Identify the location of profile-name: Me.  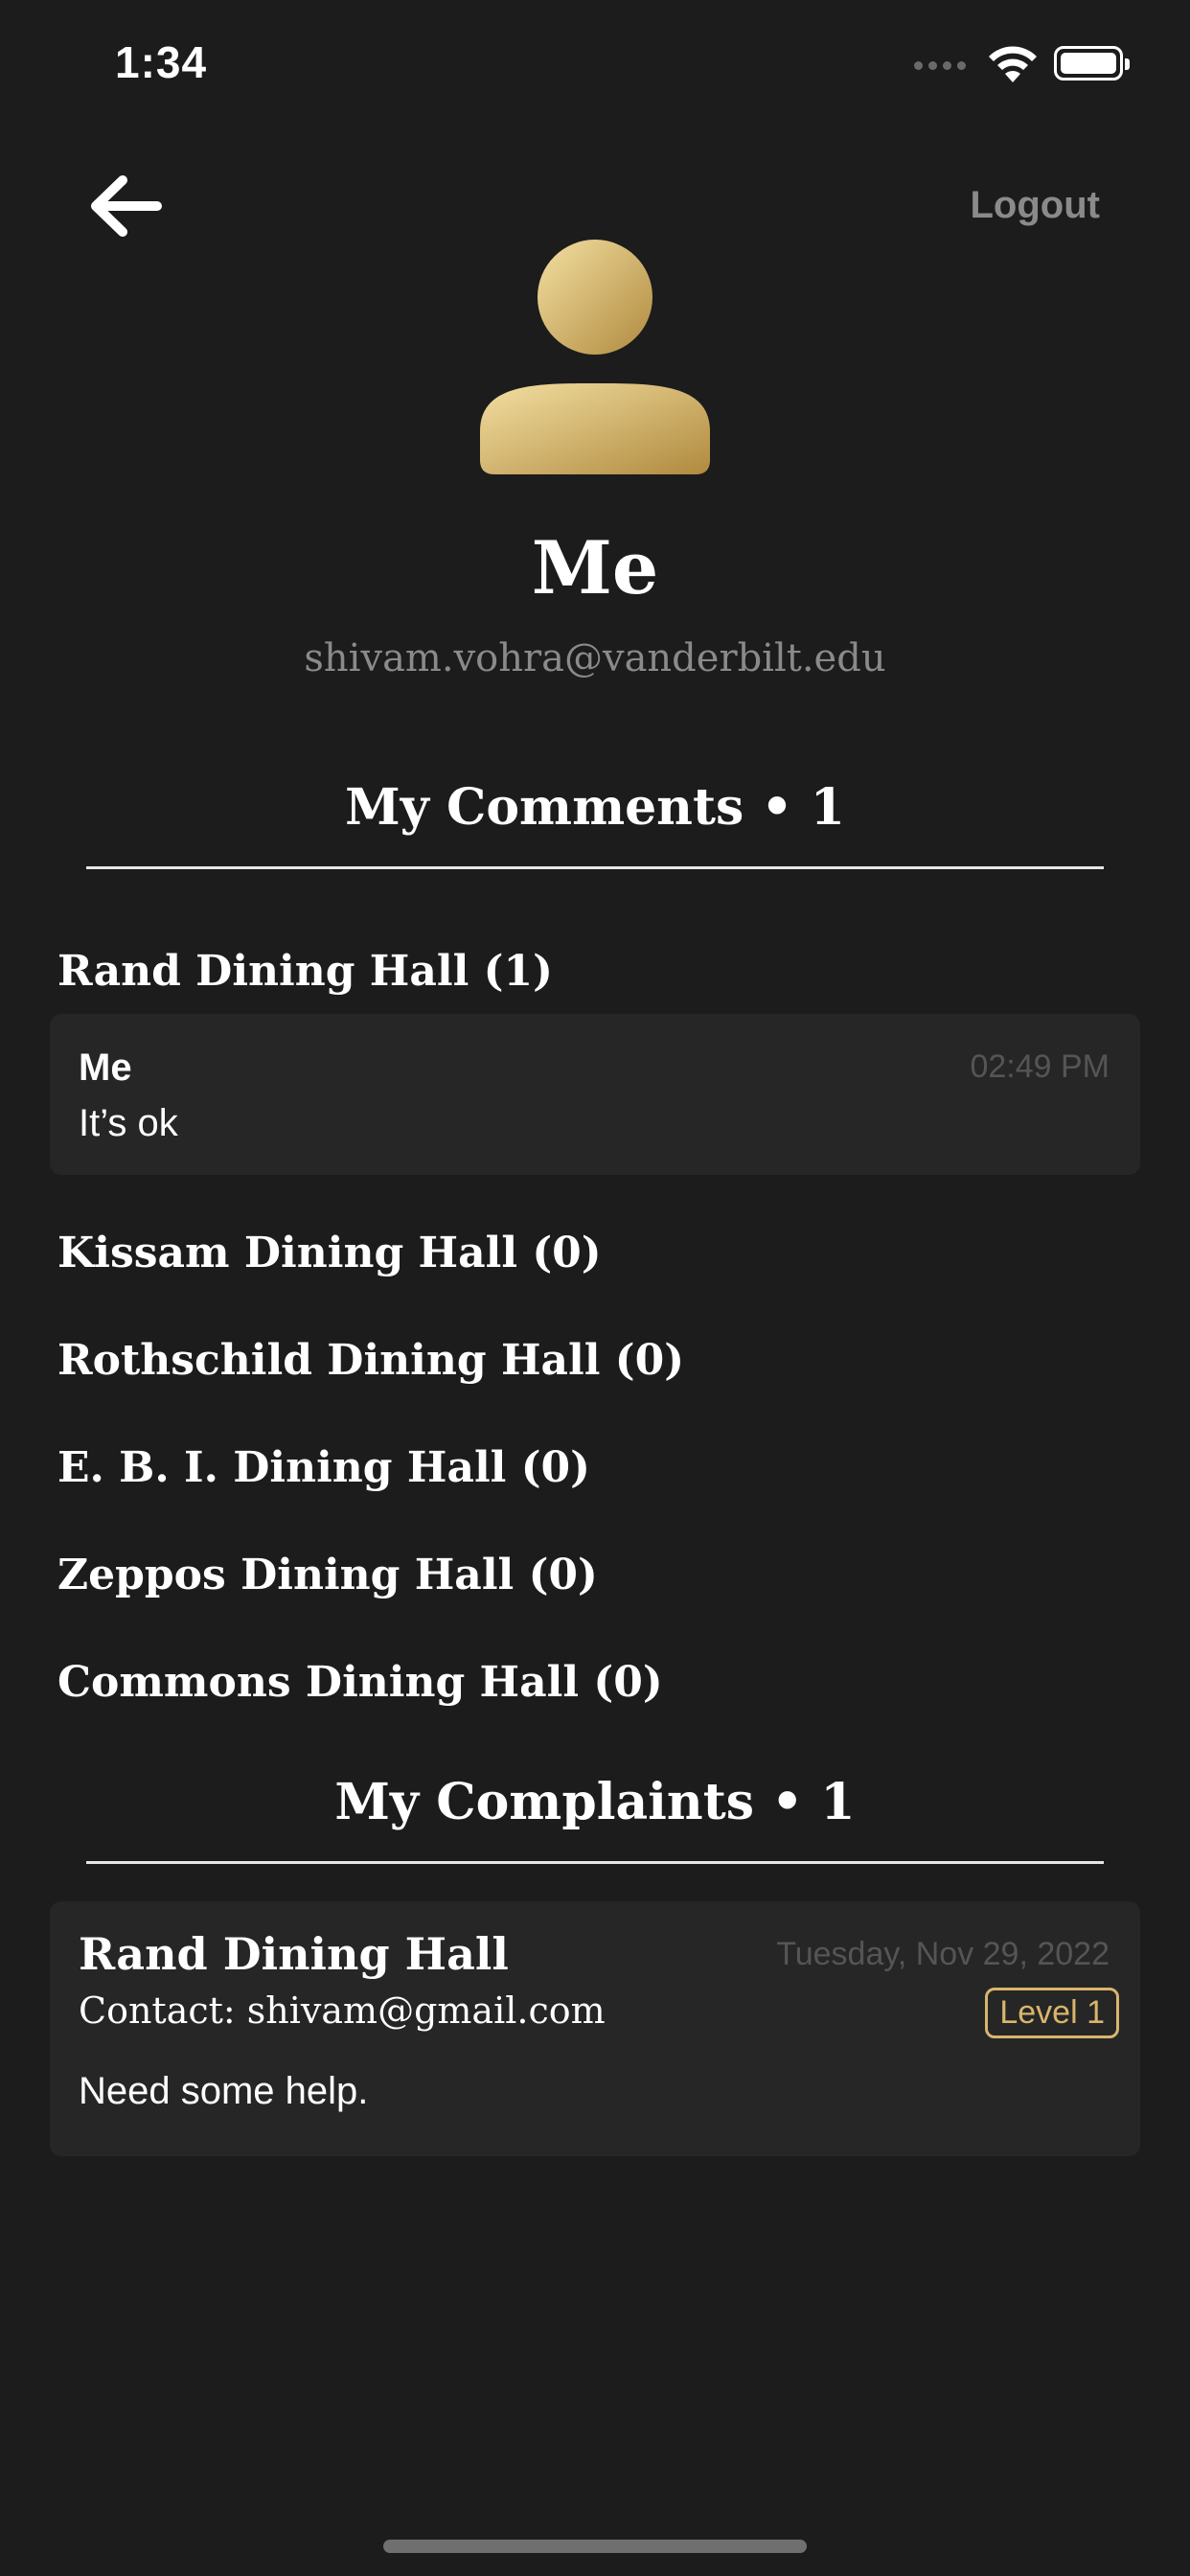
(595, 567).